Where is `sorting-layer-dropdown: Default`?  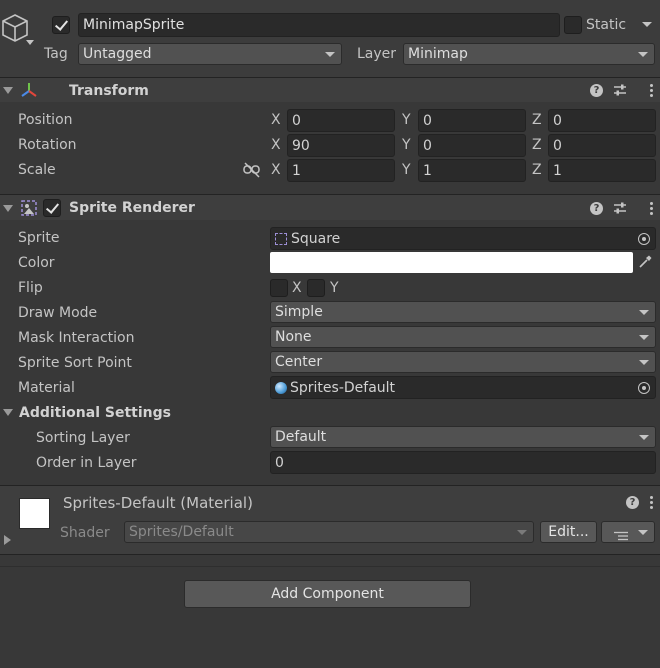 sorting-layer-dropdown: Default is located at coordinates (463, 437).